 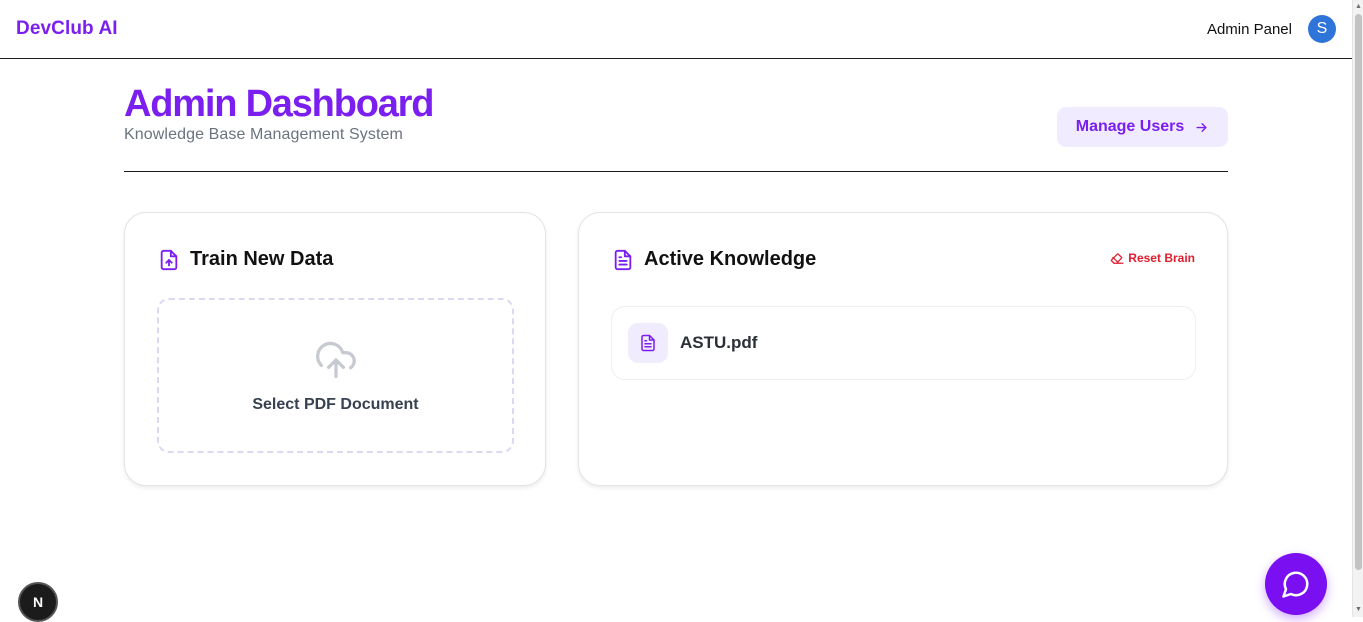 What do you see at coordinates (263, 134) in the screenshot?
I see `page-subtitle: Knowledge Base Management System` at bounding box center [263, 134].